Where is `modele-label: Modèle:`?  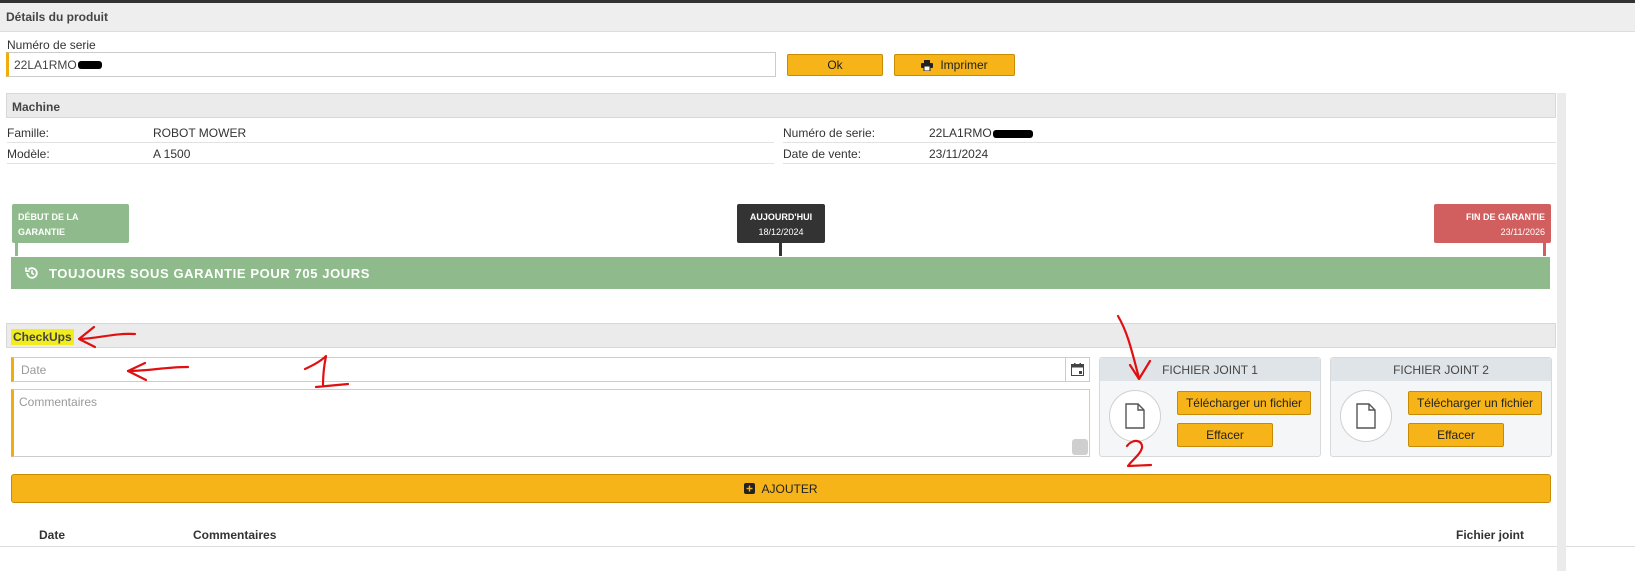
modele-label: Modèle: is located at coordinates (28, 154).